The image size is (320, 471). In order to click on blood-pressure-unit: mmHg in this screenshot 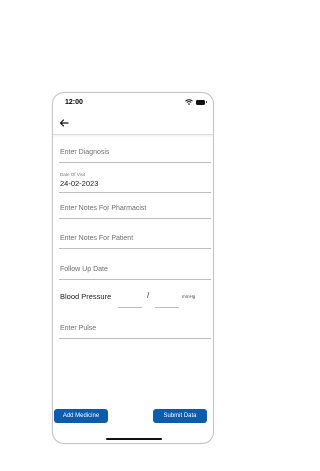, I will do `click(189, 296)`.